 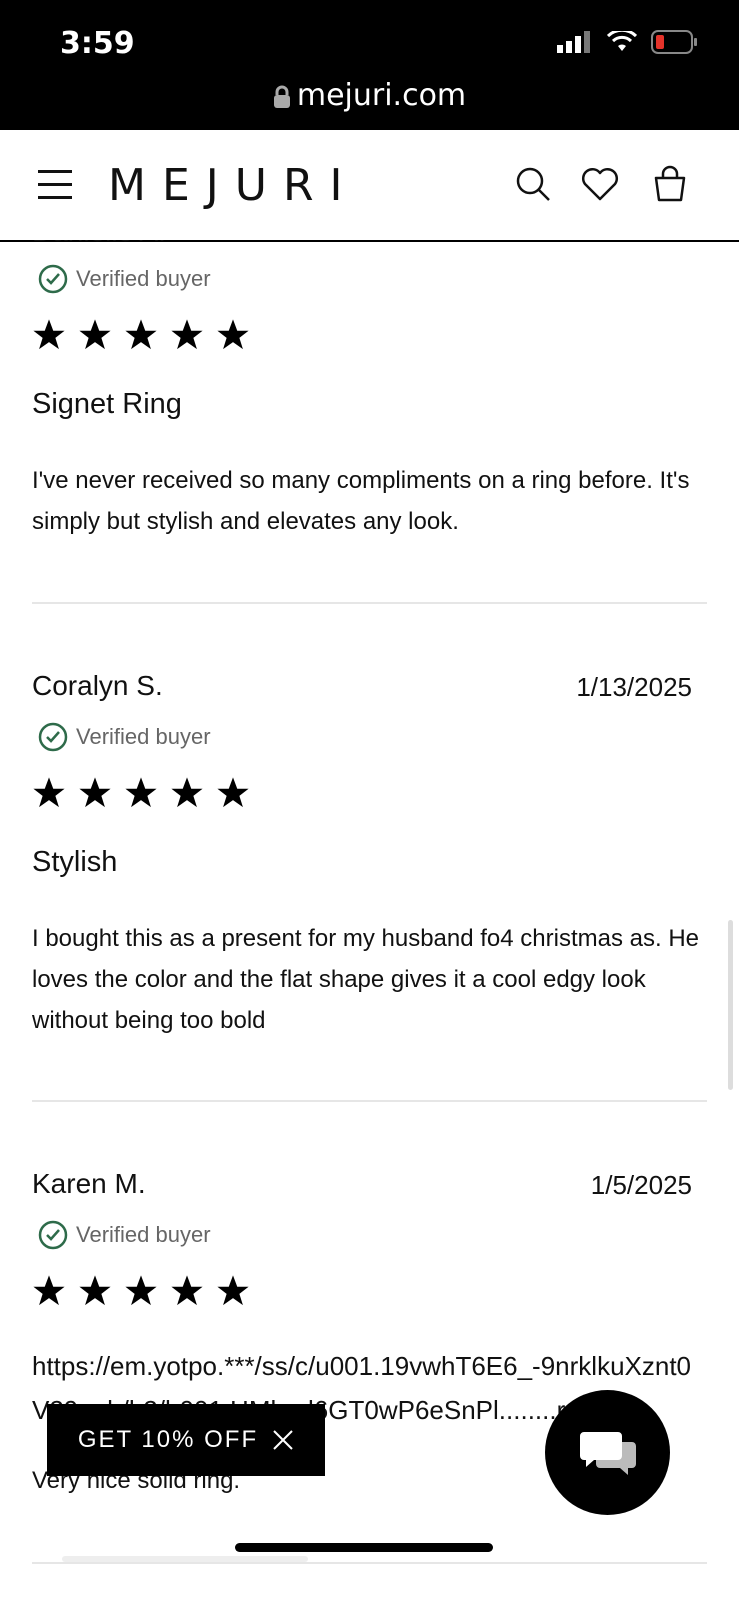 I want to click on scrollbar, so click(x=730, y=1005).